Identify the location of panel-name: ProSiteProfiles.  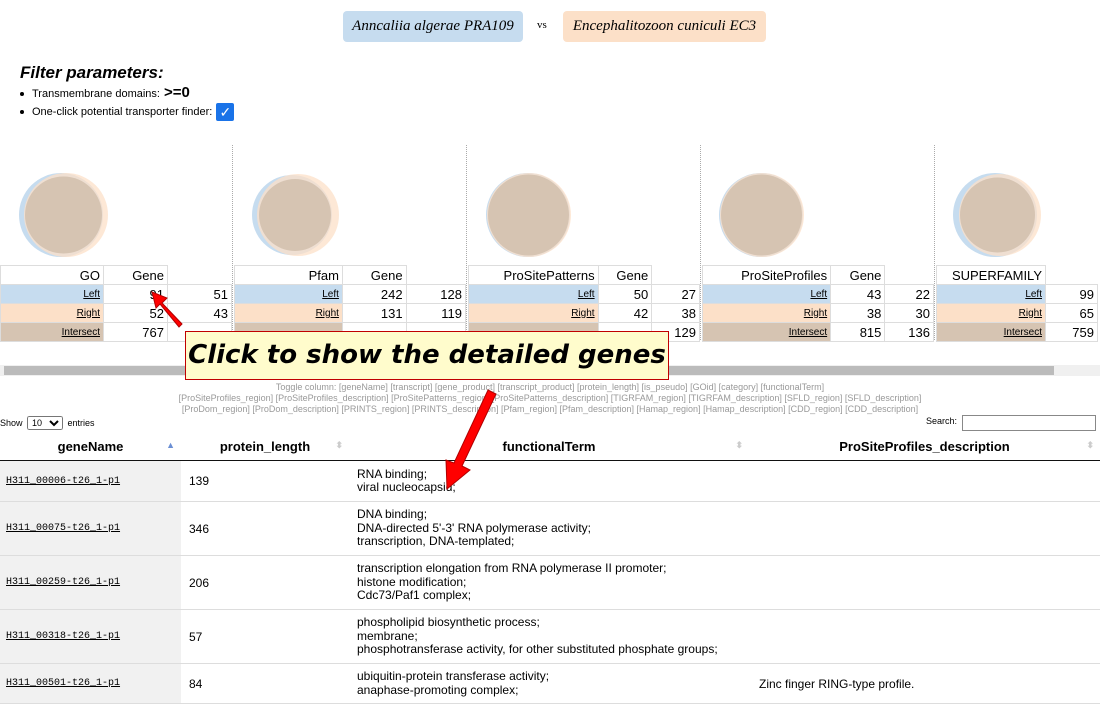
(766, 275).